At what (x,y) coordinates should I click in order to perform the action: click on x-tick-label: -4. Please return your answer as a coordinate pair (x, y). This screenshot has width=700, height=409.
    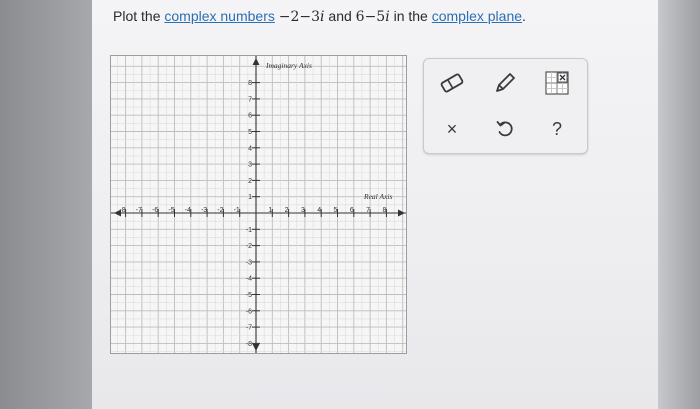
    Looking at the image, I should click on (188, 210).